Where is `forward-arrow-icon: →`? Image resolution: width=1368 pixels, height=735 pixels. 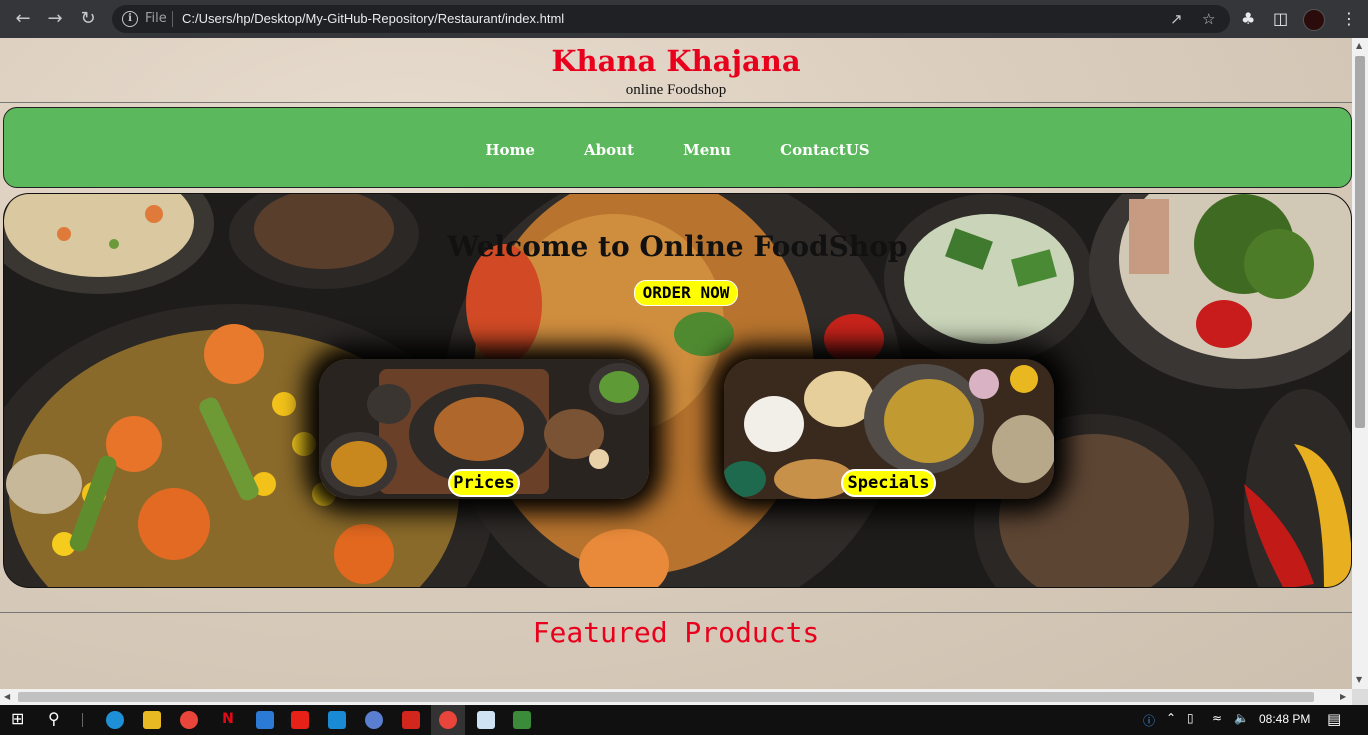
forward-arrow-icon: → is located at coordinates (55, 19).